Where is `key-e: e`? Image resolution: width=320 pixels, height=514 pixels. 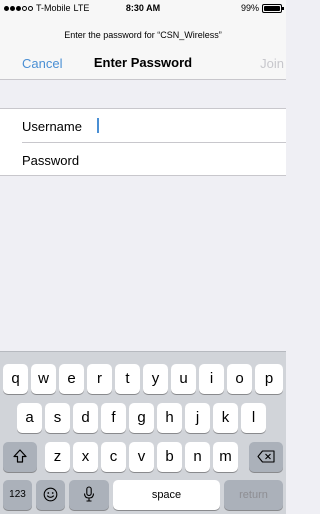 key-e: e is located at coordinates (71, 379).